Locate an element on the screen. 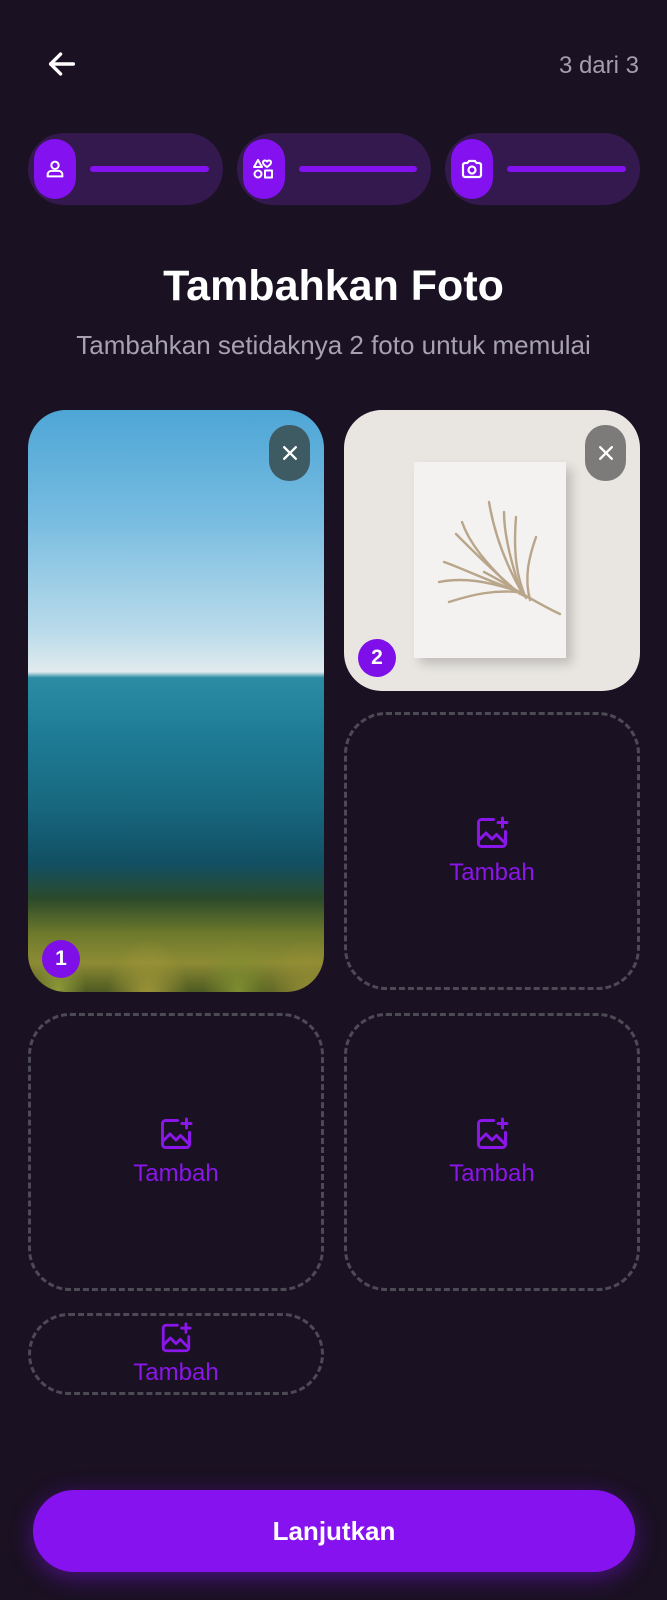 This screenshot has width=667, height=1600. step-interests is located at coordinates (334, 169).